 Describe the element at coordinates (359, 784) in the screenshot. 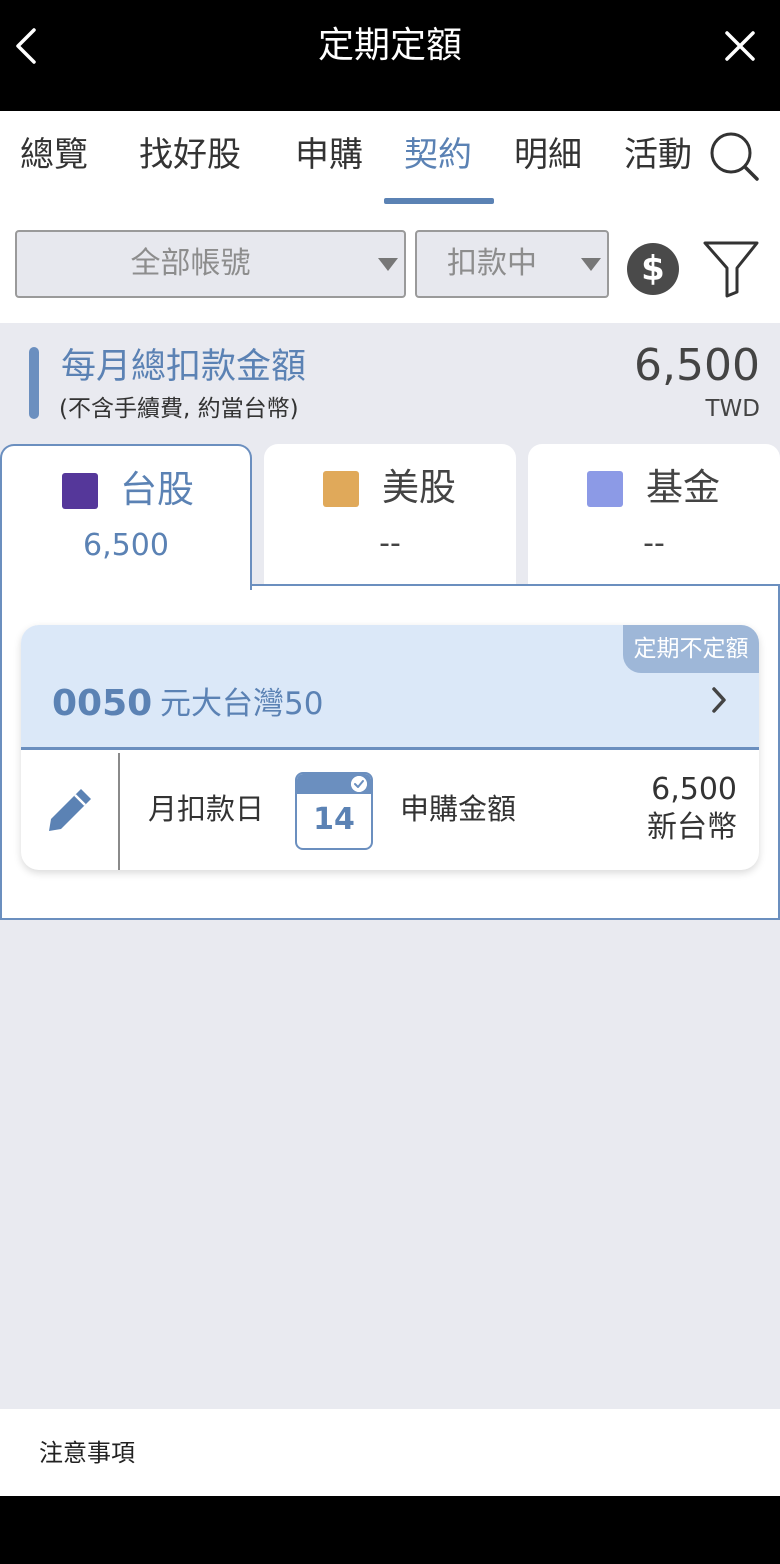

I see `check-icon` at that location.